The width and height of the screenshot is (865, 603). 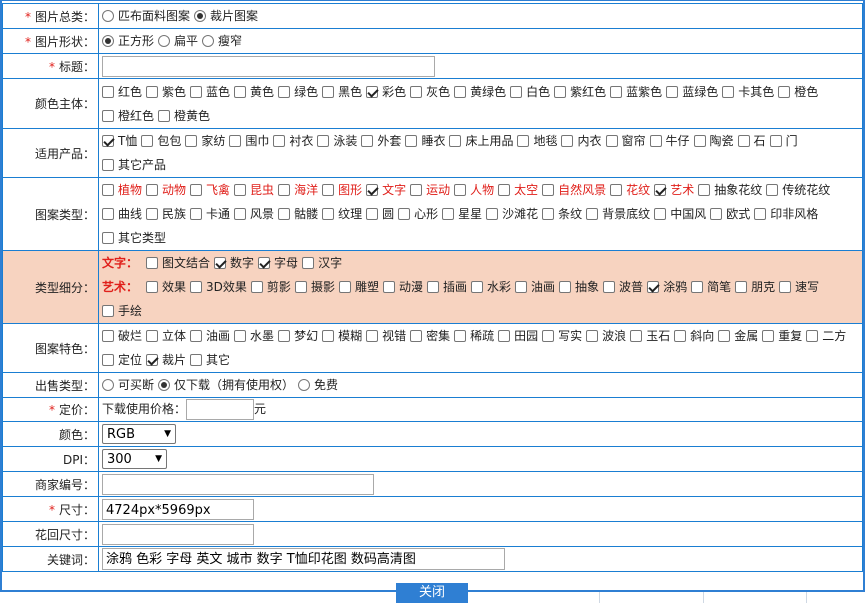 What do you see at coordinates (783, 141) in the screenshot?
I see `product-option: 门` at bounding box center [783, 141].